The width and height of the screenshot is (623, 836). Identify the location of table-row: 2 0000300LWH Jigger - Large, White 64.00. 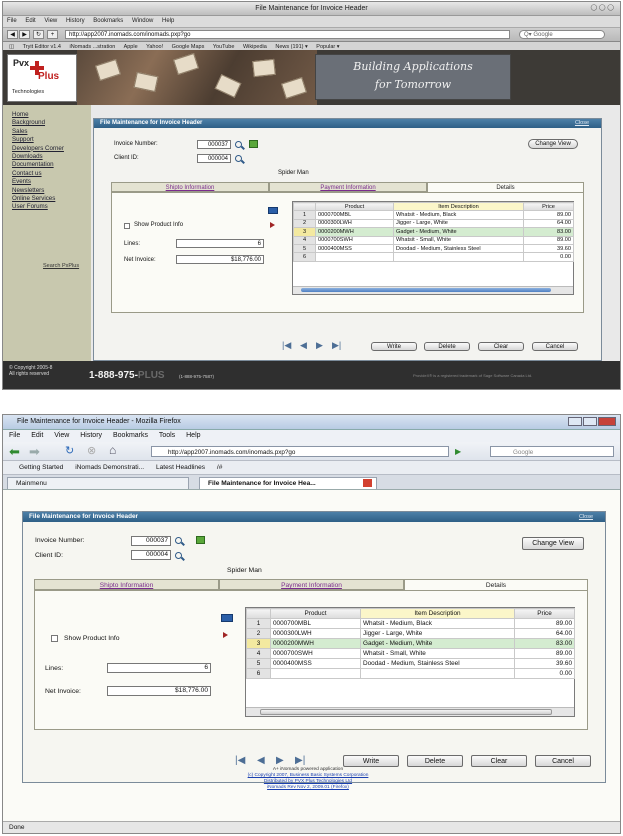
(433, 223).